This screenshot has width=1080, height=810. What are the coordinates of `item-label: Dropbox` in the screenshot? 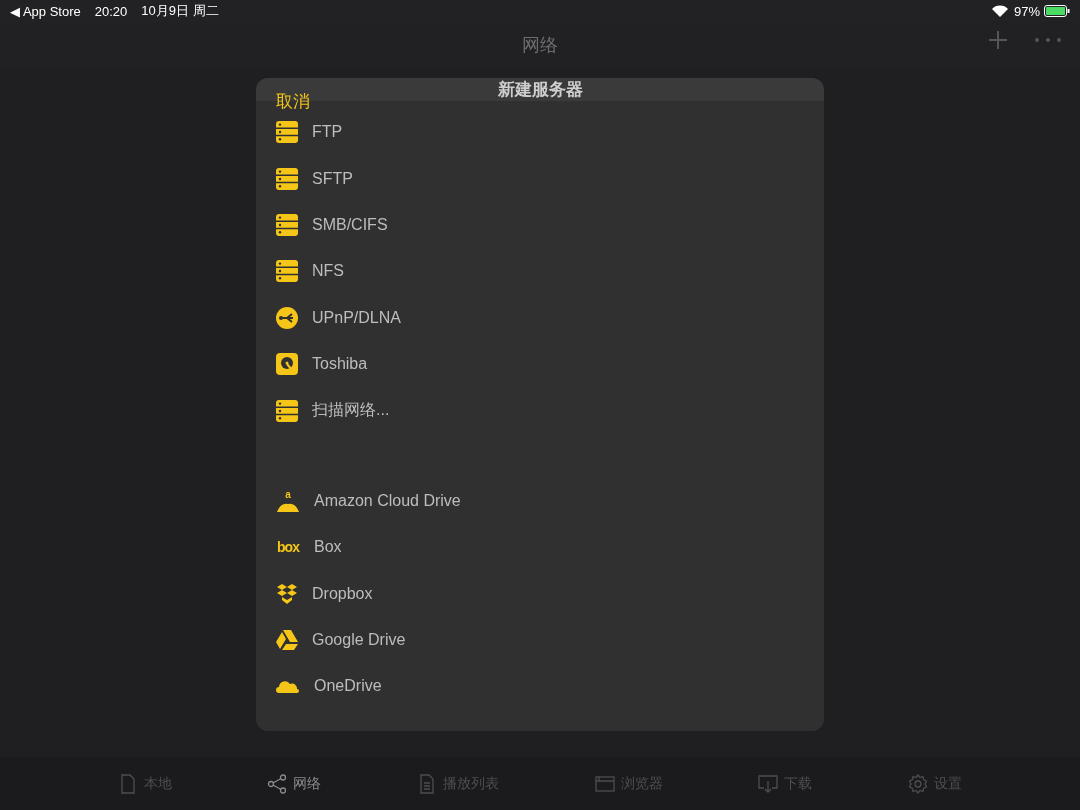 It's located at (342, 593).